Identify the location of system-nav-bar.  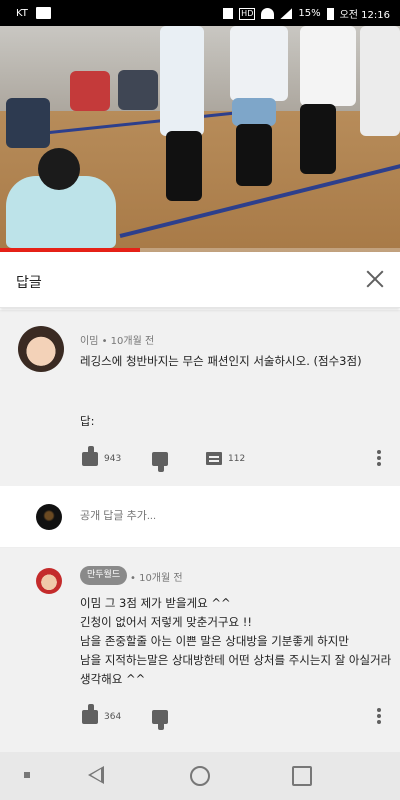
(200, 776).